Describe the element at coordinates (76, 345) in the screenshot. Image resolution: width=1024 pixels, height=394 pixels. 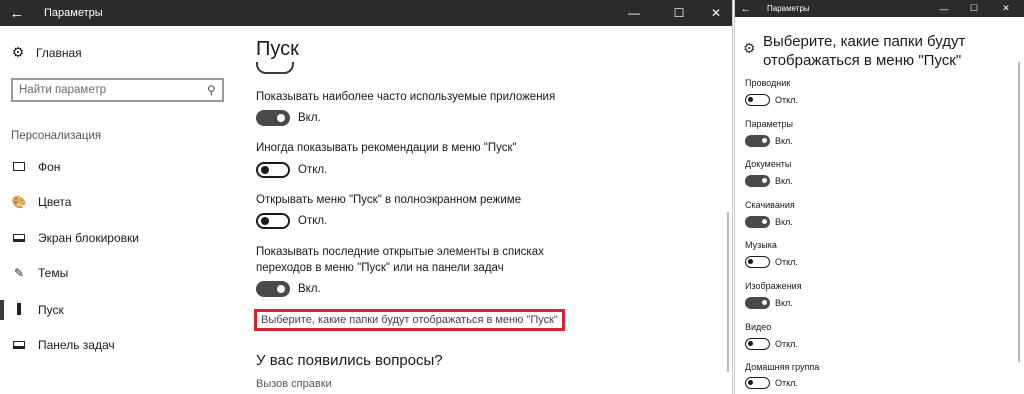
I see `sidebar-item-label: Панель задач` at that location.